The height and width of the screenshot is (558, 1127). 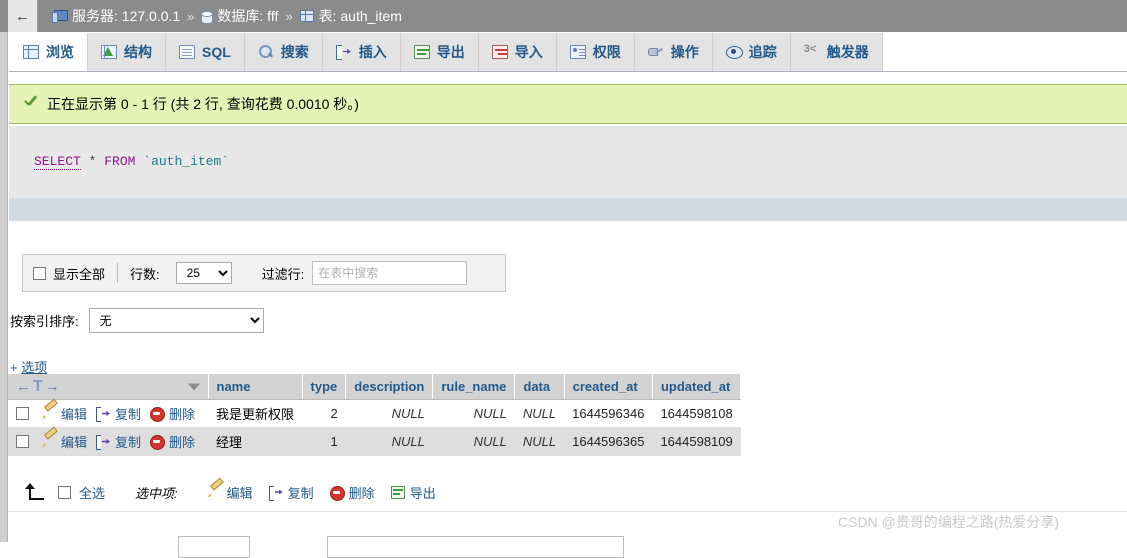 What do you see at coordinates (568, 162) in the screenshot?
I see `sql-query-panel: SELECT * FROM `auth_item`` at bounding box center [568, 162].